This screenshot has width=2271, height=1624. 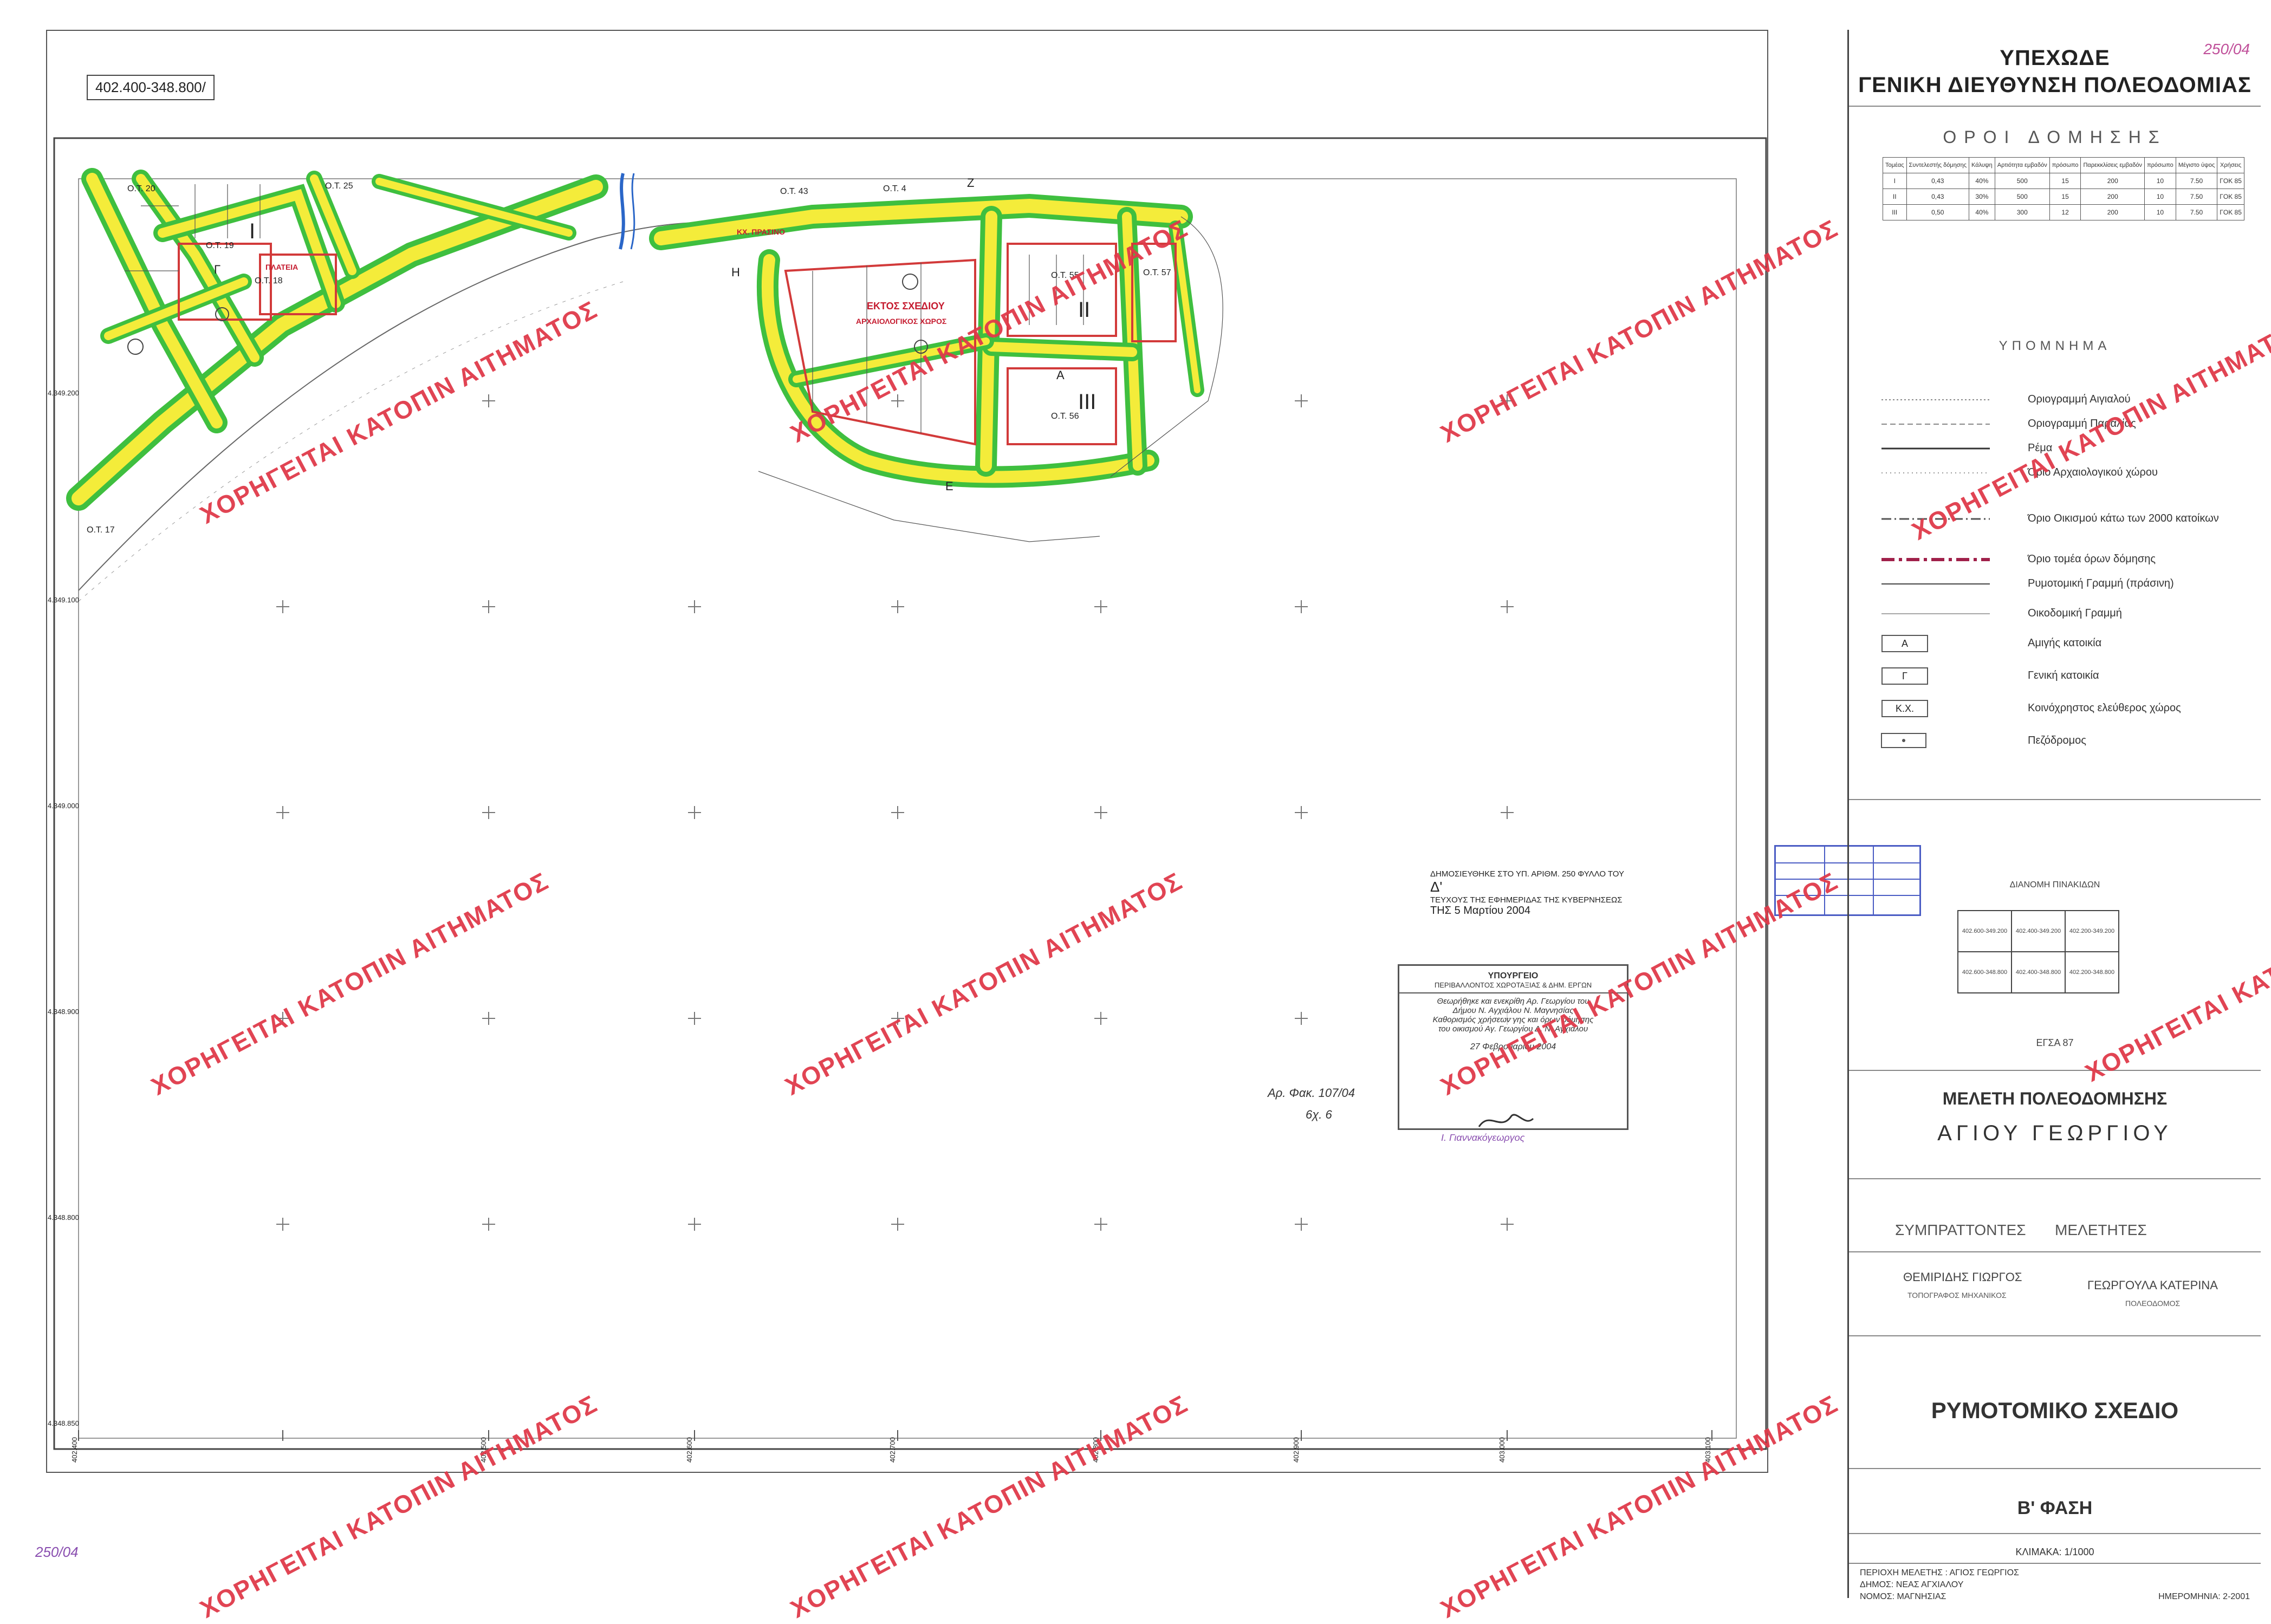 I want to click on block-label: Ο.Τ. 17, so click(x=101, y=530).